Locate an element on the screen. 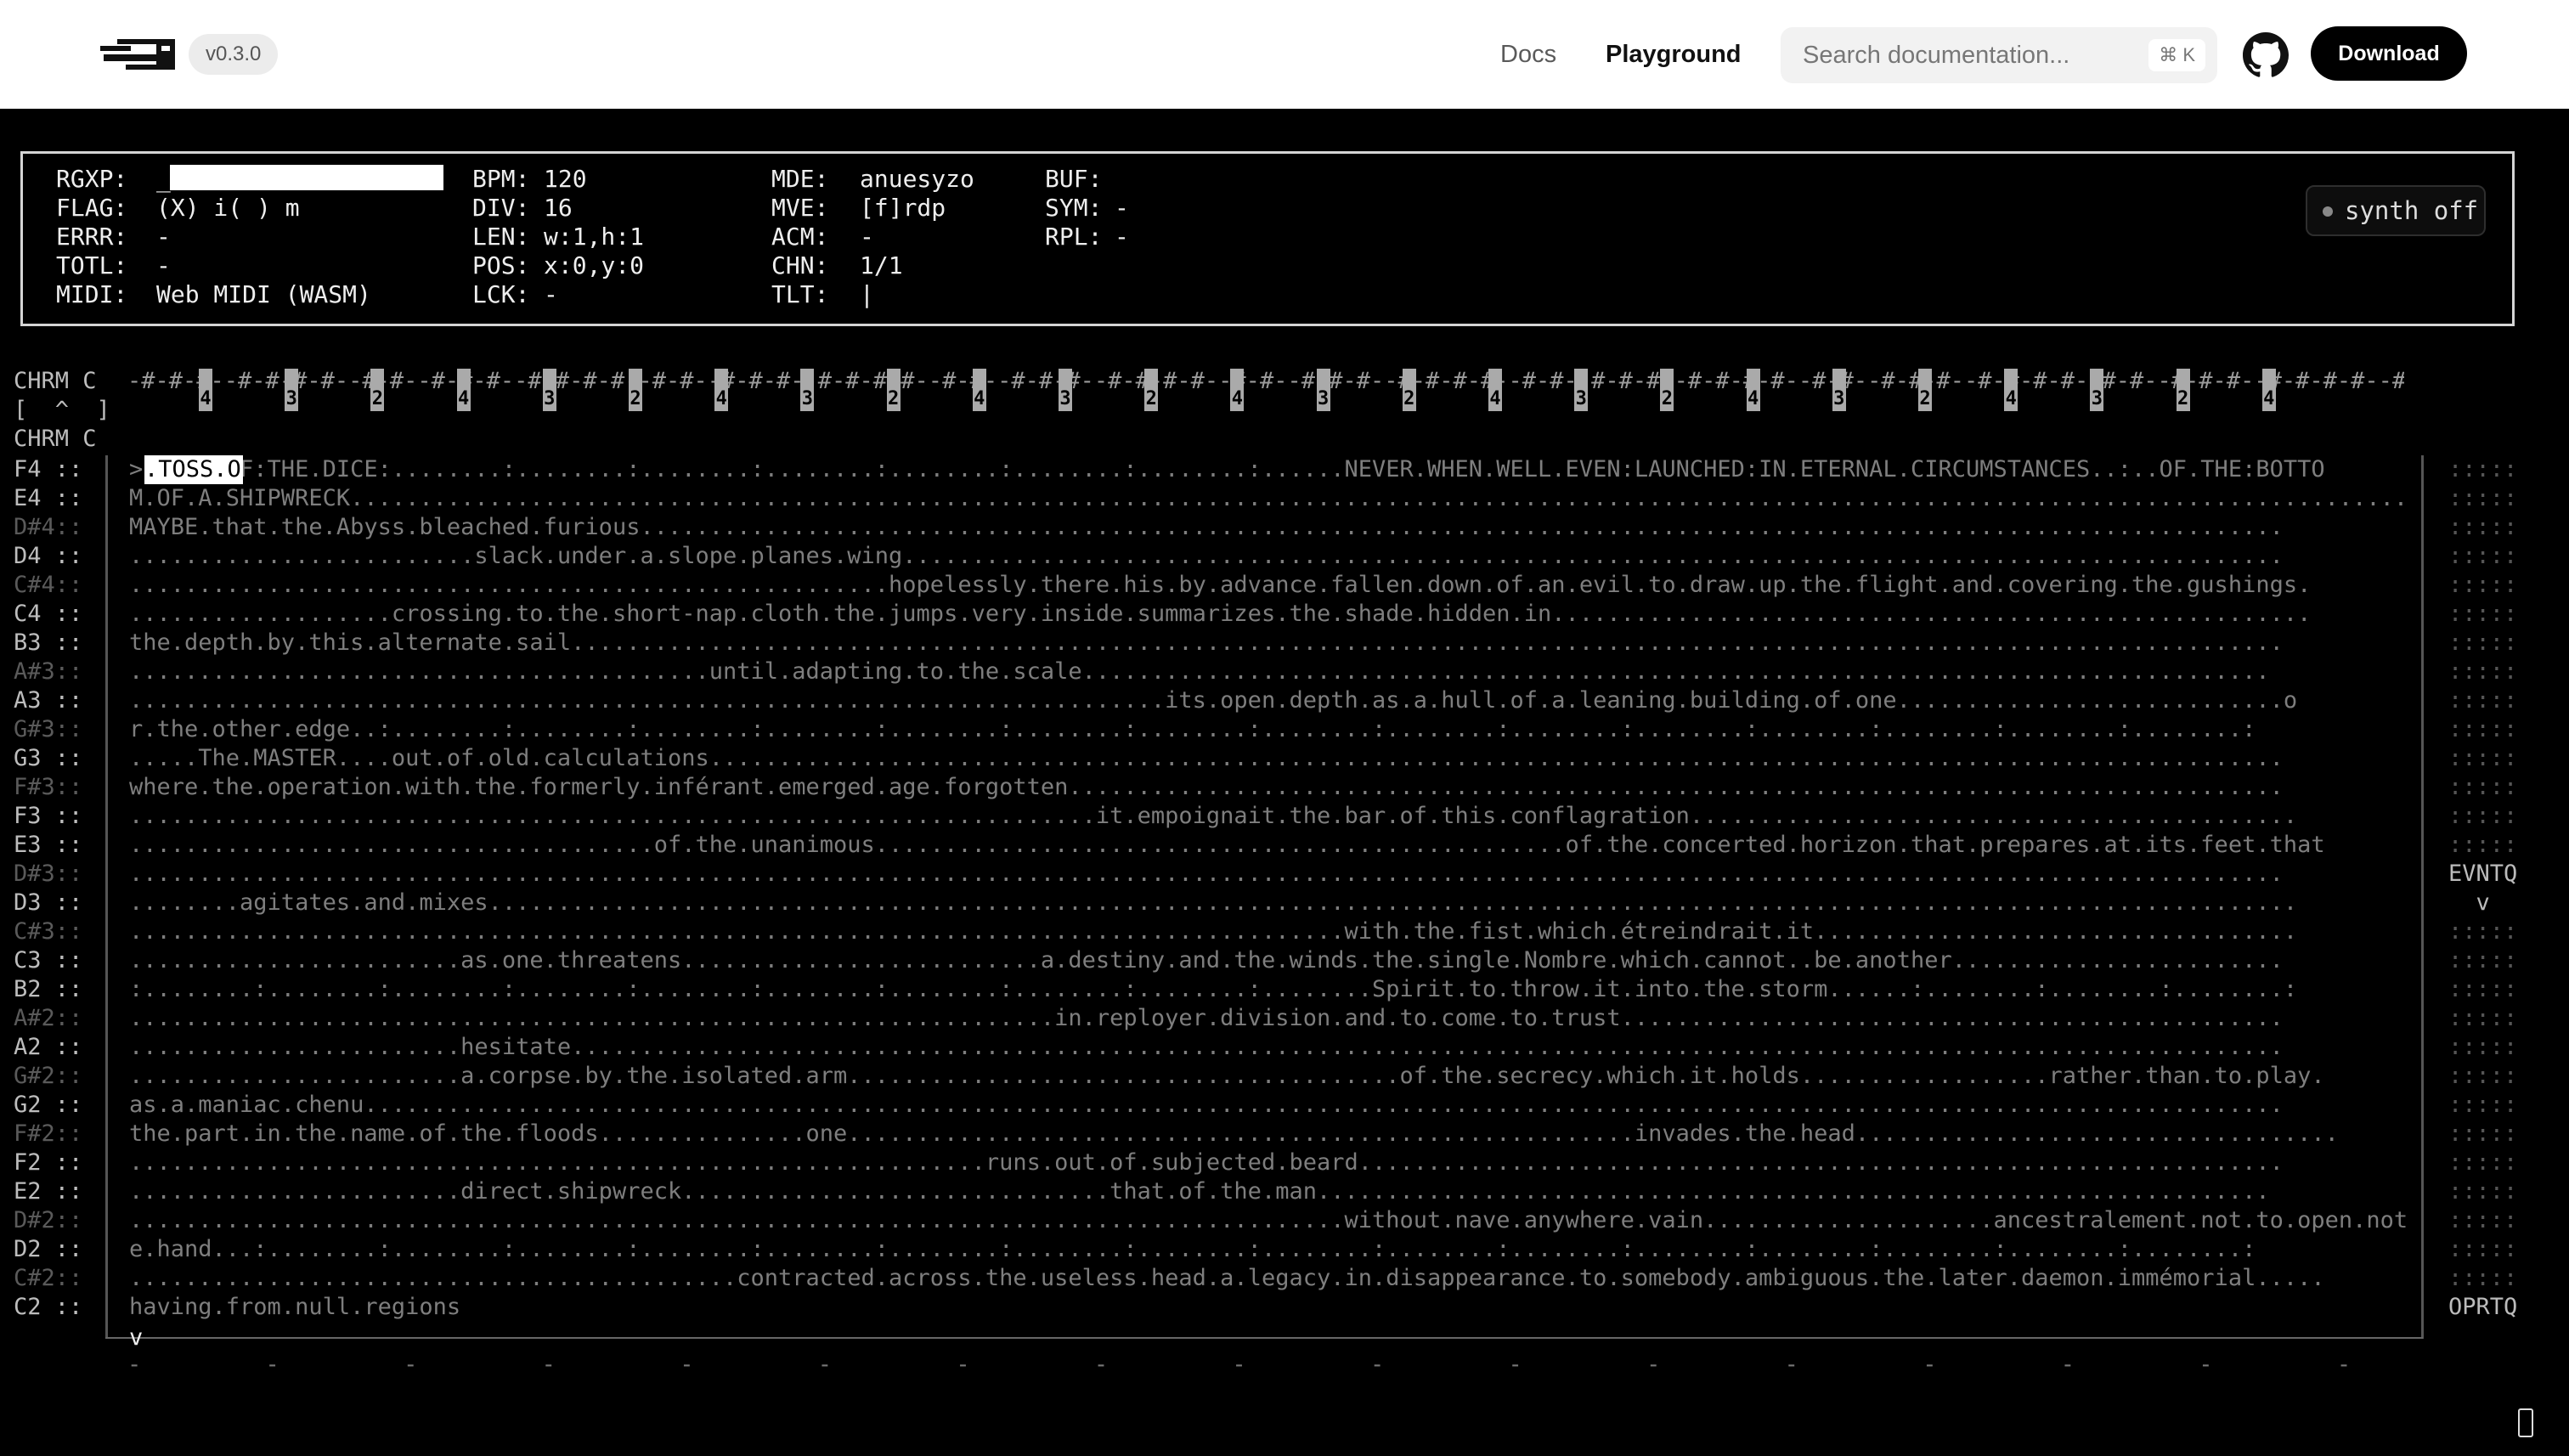 The height and width of the screenshot is (1456, 2569). version-badge: v0.3.0 is located at coordinates (234, 54).